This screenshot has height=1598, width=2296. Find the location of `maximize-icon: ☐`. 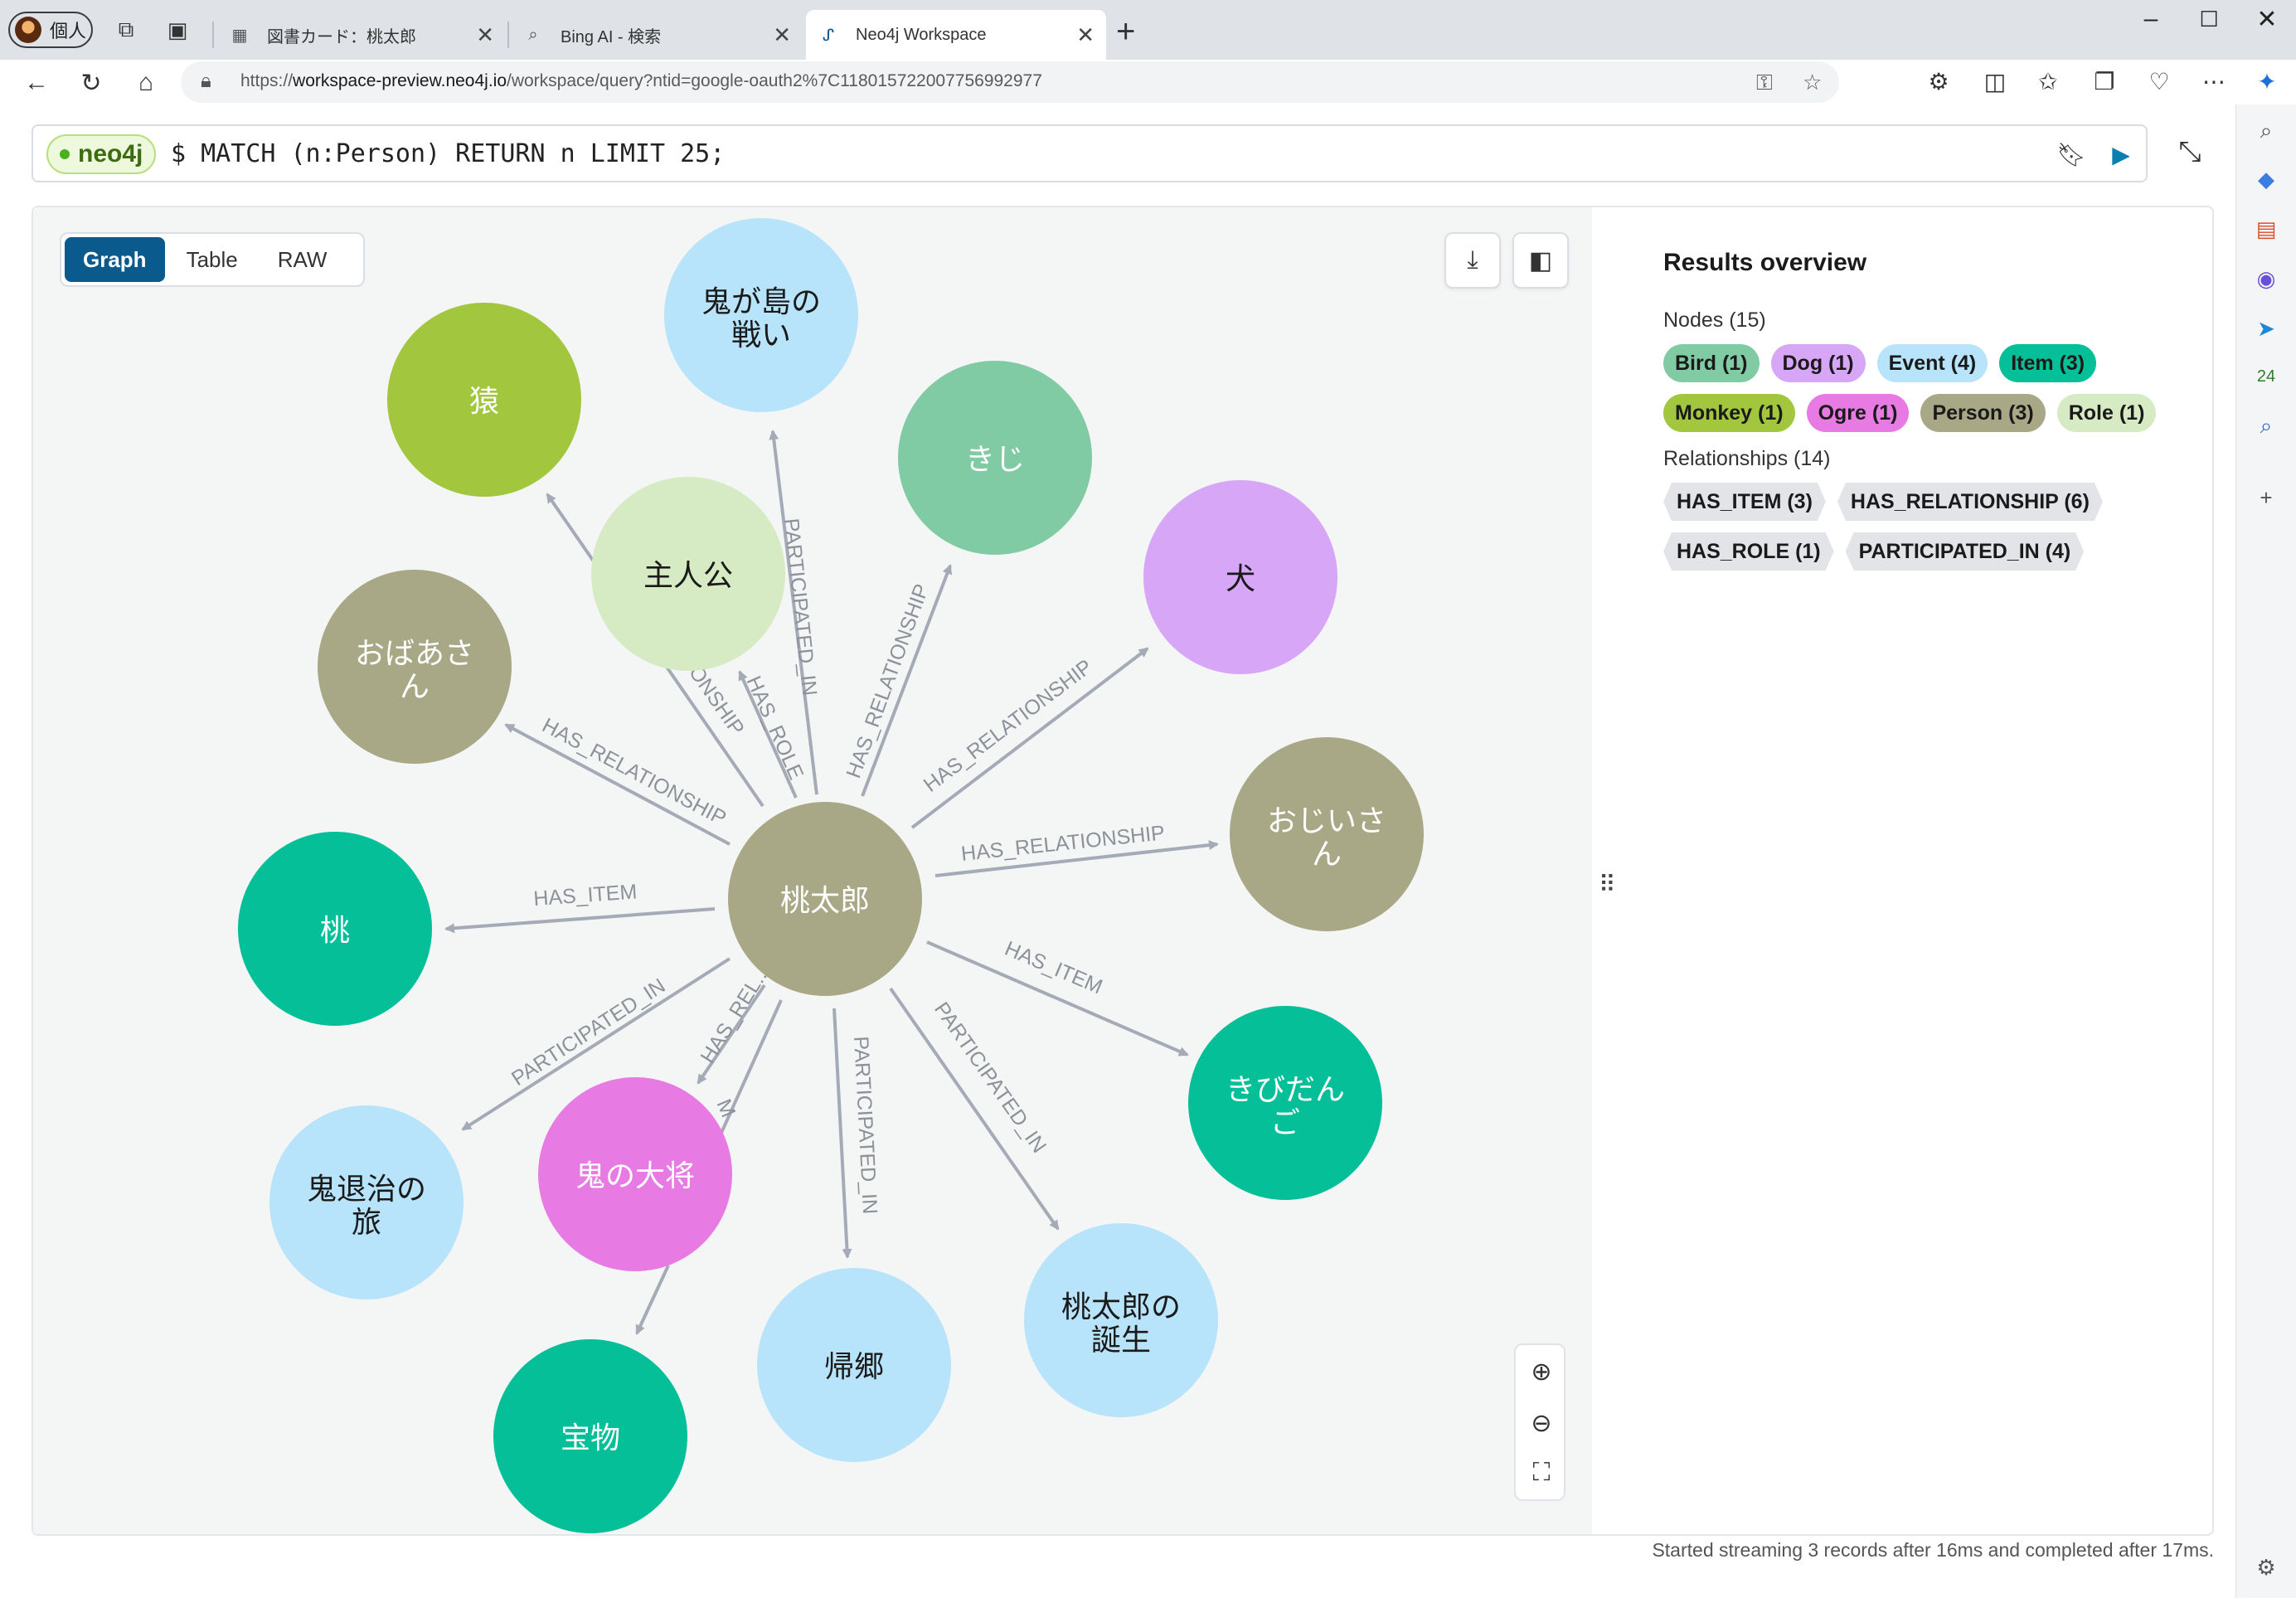

maximize-icon: ☐ is located at coordinates (2209, 19).